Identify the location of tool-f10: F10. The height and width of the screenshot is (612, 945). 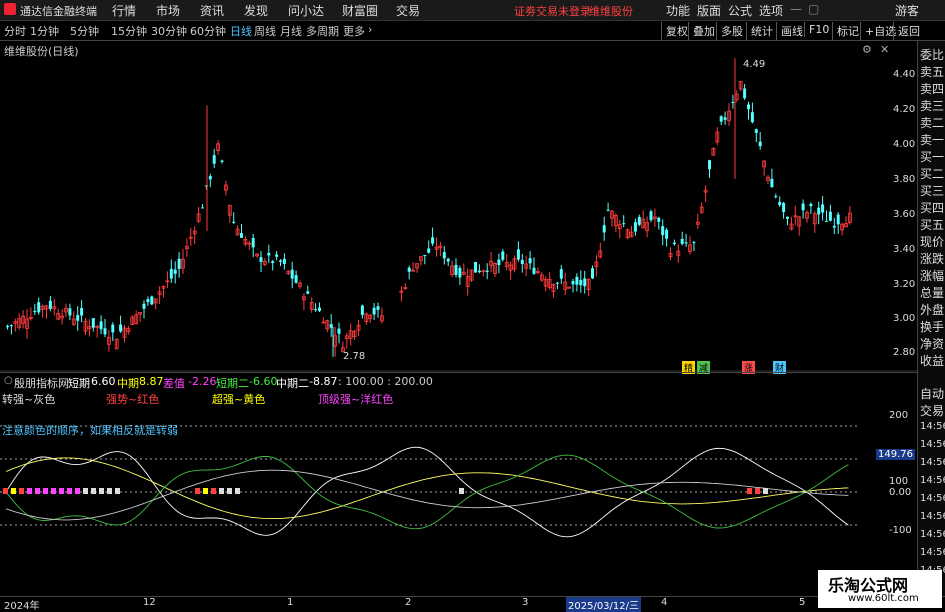
(818, 29).